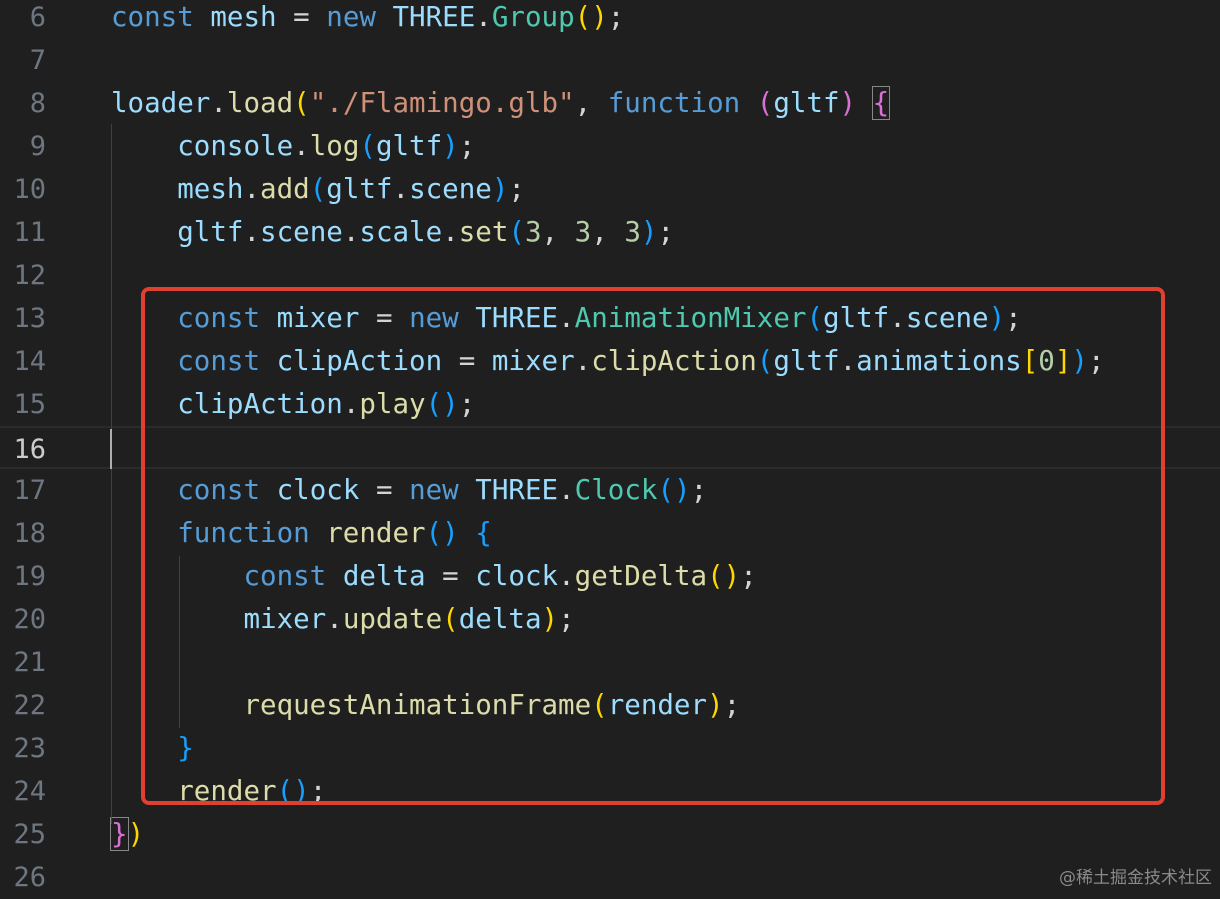 Image resolution: width=1220 pixels, height=899 pixels. I want to click on line-number: 25, so click(29, 834).